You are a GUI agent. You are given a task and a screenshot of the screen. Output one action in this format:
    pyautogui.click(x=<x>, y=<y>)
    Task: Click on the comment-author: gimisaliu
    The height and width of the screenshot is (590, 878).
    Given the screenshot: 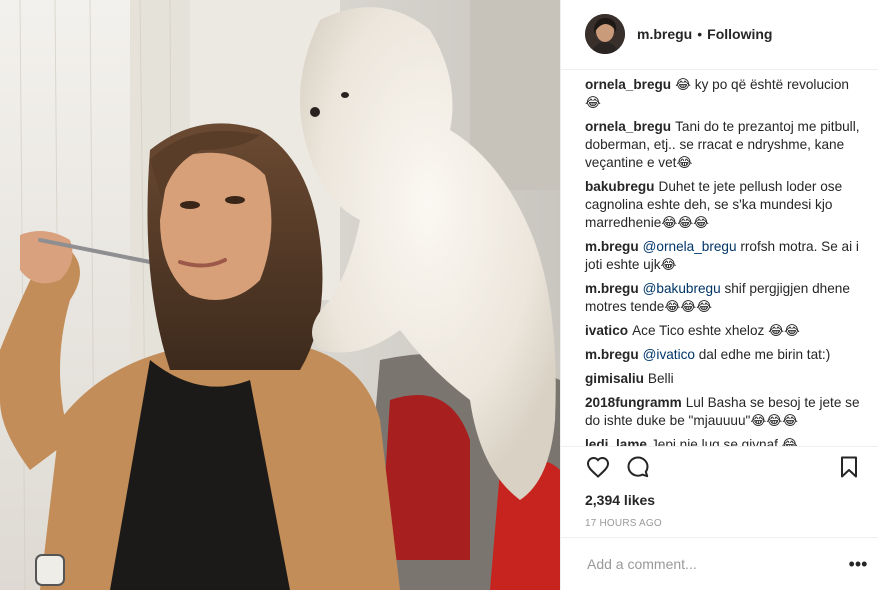 What is the action you would take?
    pyautogui.click(x=614, y=378)
    